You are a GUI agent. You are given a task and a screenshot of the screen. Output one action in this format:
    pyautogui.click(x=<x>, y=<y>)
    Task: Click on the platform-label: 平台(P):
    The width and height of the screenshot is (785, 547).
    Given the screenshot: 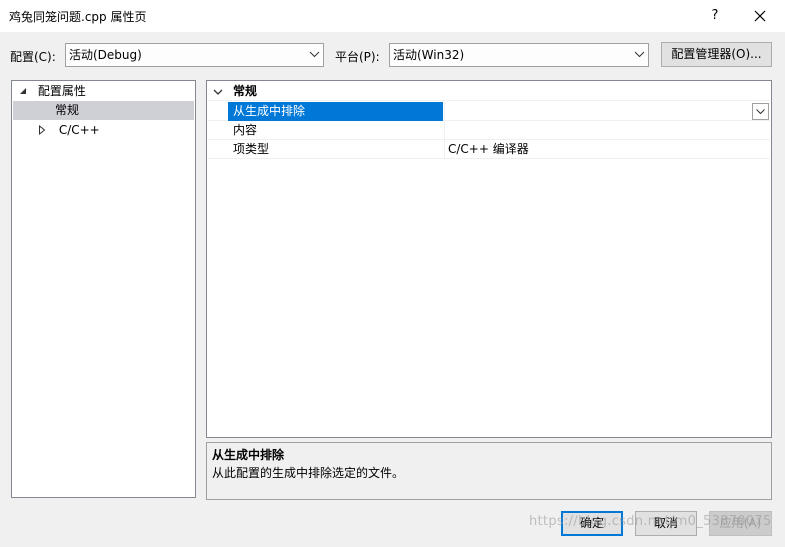 What is the action you would take?
    pyautogui.click(x=357, y=57)
    